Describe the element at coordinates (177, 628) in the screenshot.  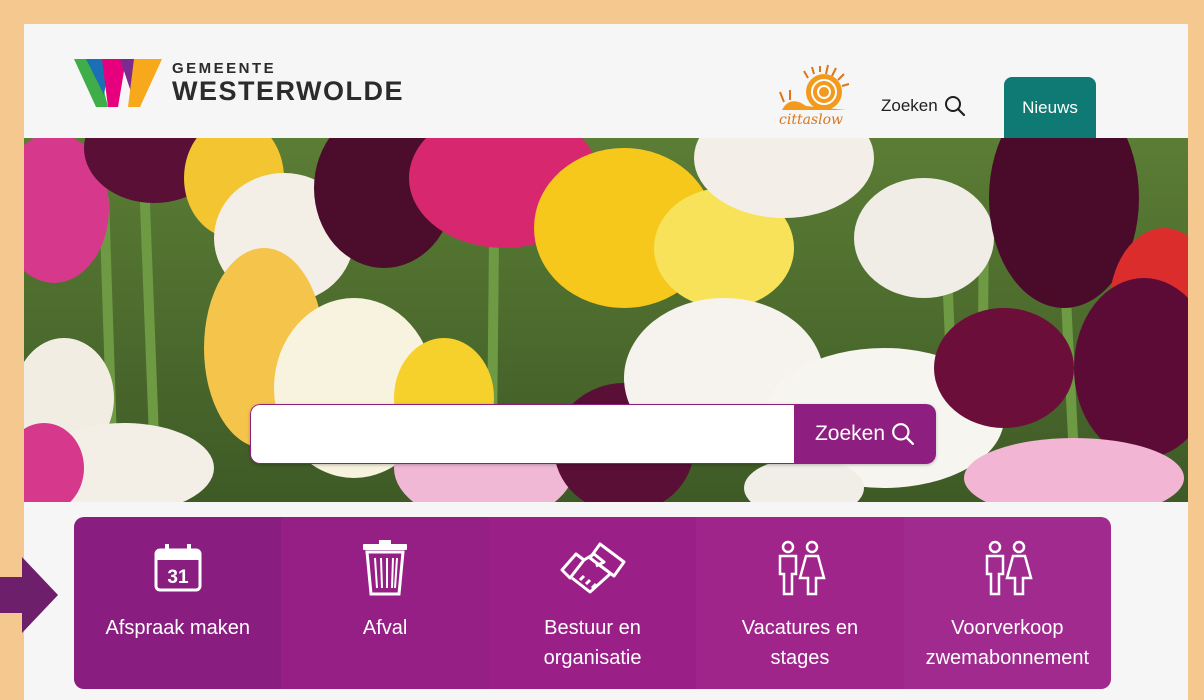
I see `tile-label: Afspraak maken` at that location.